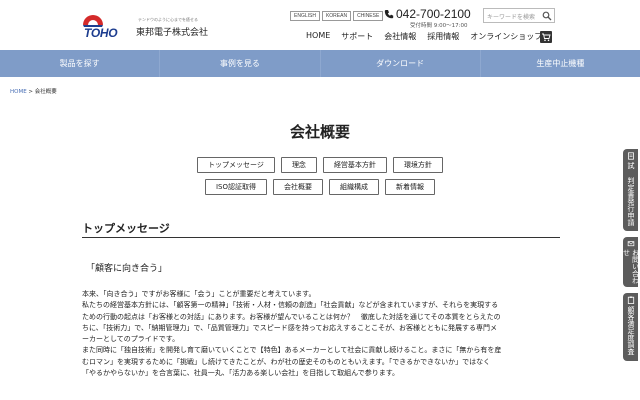 The width and height of the screenshot is (640, 400). I want to click on main-nav-bar: 製品を探す 事例を見る ダウンロード 生産中止機種, so click(320, 63).